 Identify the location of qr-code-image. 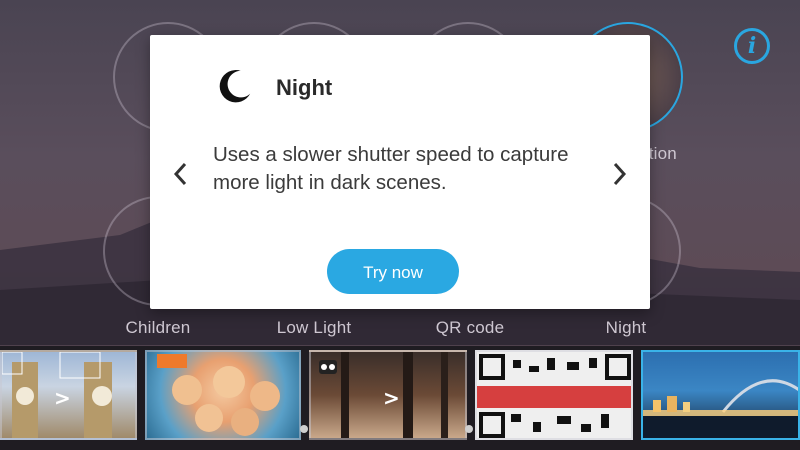
(554, 395).